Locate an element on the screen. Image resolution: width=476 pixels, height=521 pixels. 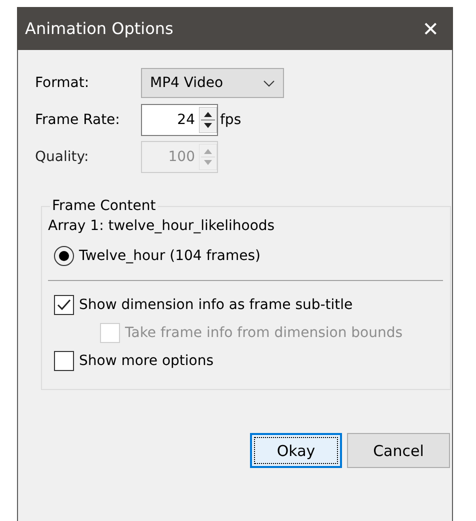
format-dropdown: MP4 Video is located at coordinates (212, 83).